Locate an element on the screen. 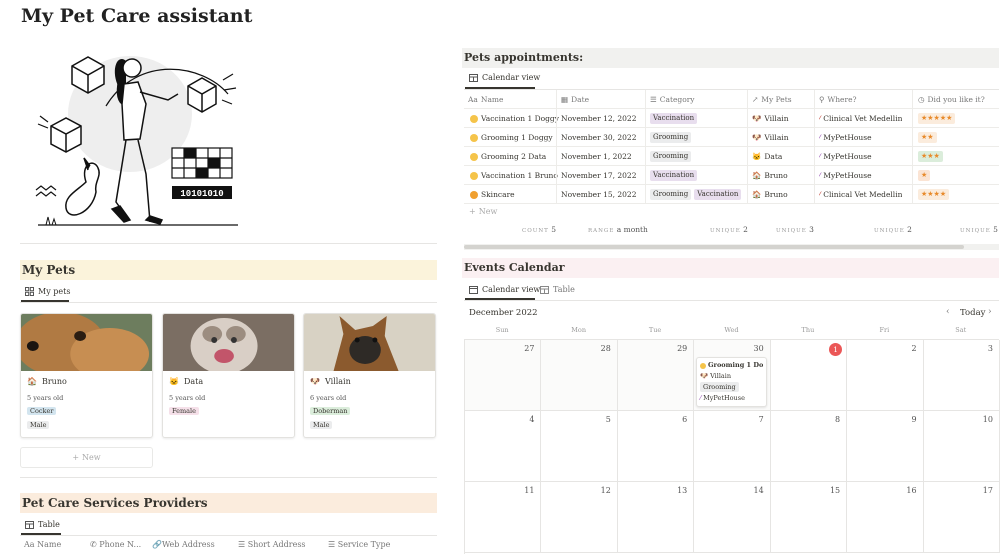  pet-name: Bruno is located at coordinates (54, 381).